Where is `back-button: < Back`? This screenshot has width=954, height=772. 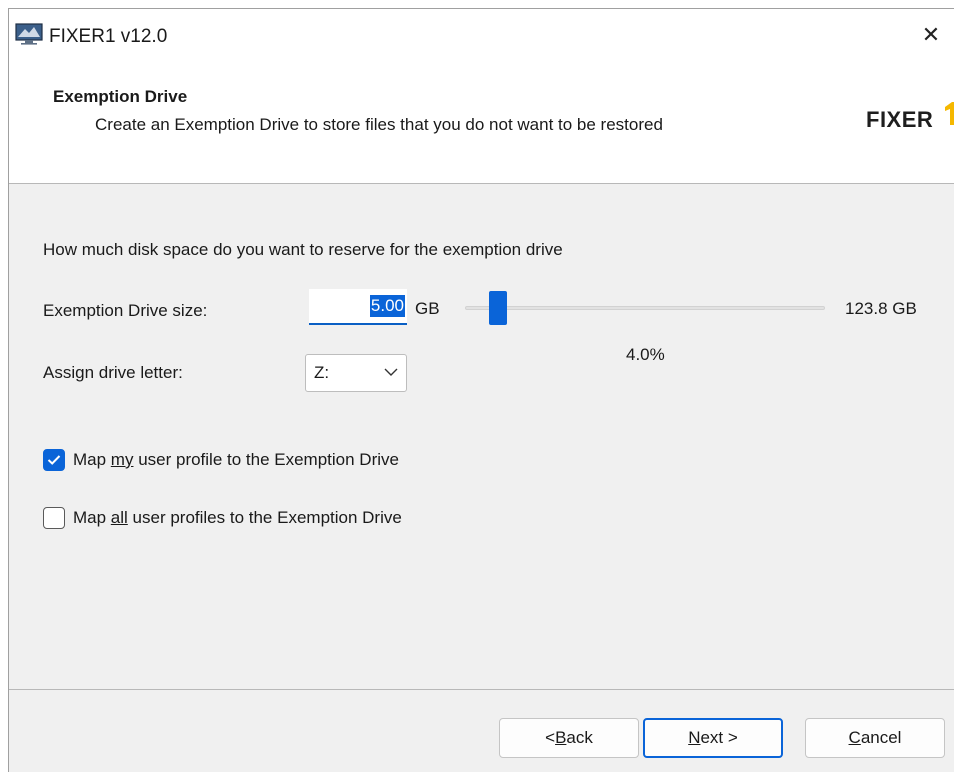 back-button: < Back is located at coordinates (569, 738).